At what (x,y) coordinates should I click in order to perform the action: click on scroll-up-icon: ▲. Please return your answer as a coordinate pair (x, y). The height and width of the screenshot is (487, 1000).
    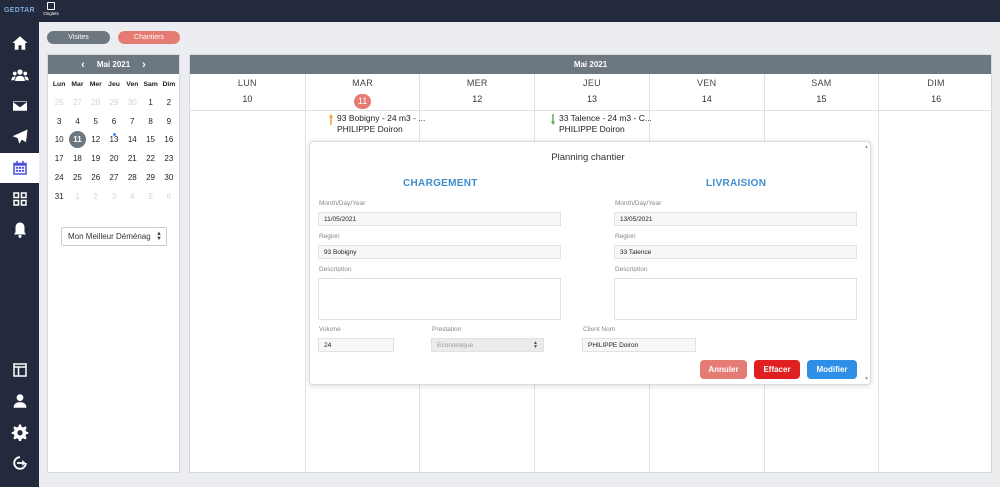
    Looking at the image, I should click on (866, 147).